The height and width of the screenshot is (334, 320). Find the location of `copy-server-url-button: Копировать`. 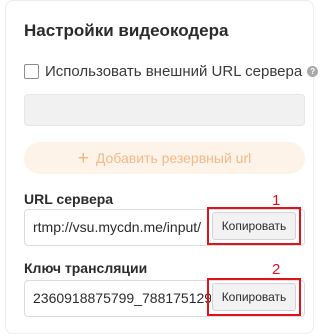

copy-server-url-button: Копировать is located at coordinates (254, 226).